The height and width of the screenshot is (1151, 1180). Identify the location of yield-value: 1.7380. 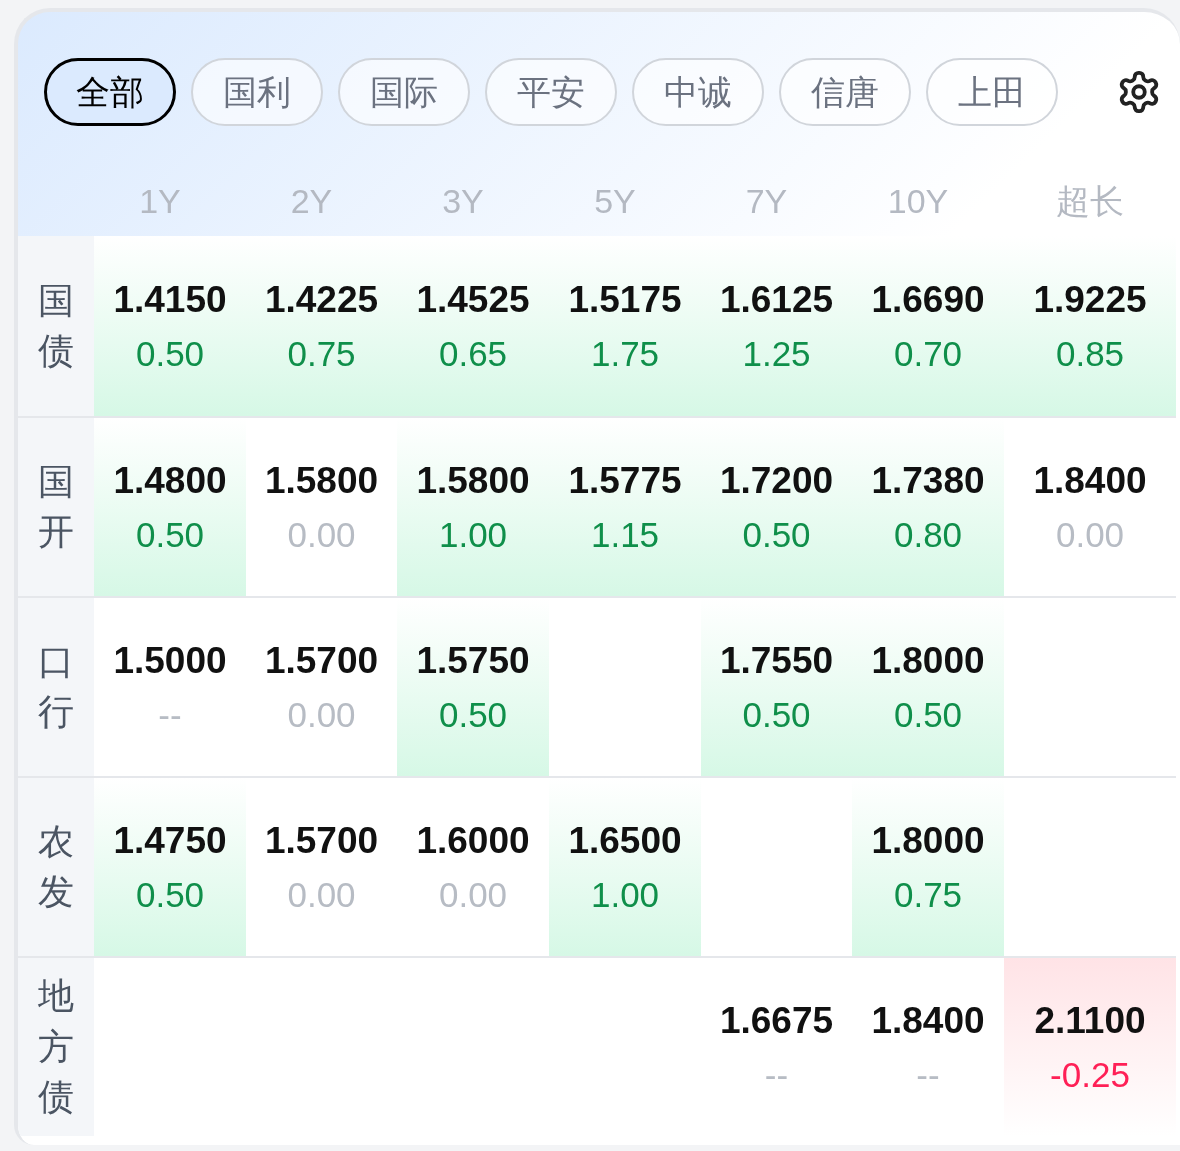
(928, 481).